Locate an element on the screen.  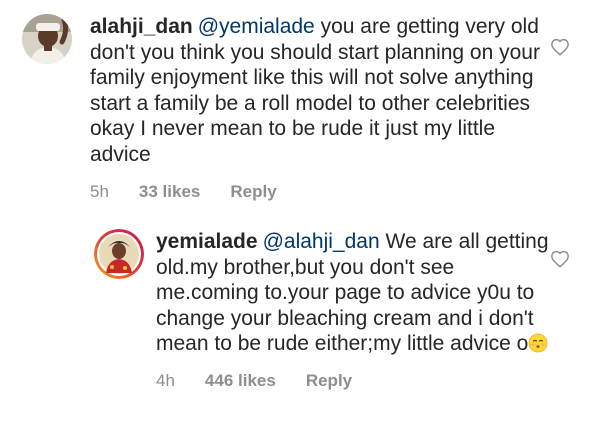
comment-meta: 4h 446 likes Reply is located at coordinates (358, 381).